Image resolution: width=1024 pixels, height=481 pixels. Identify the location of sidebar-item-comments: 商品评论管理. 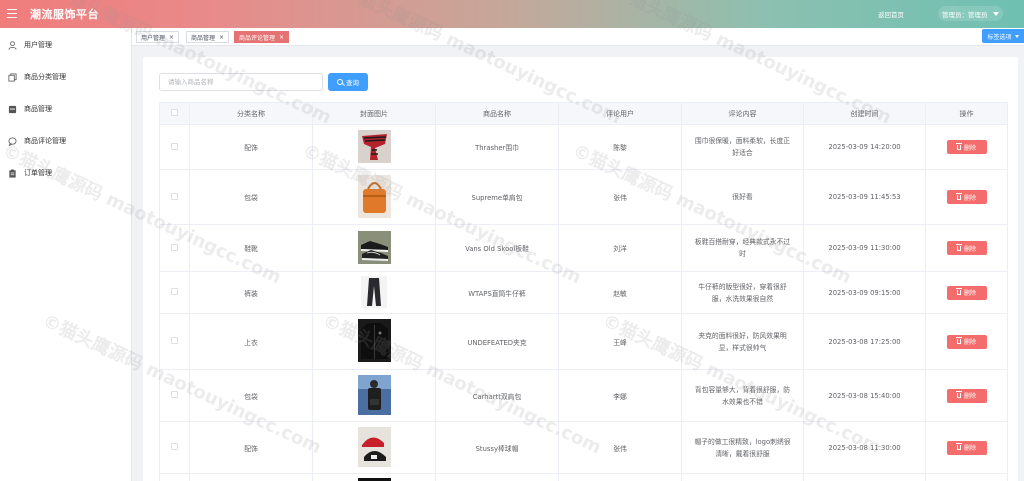
(65, 141).